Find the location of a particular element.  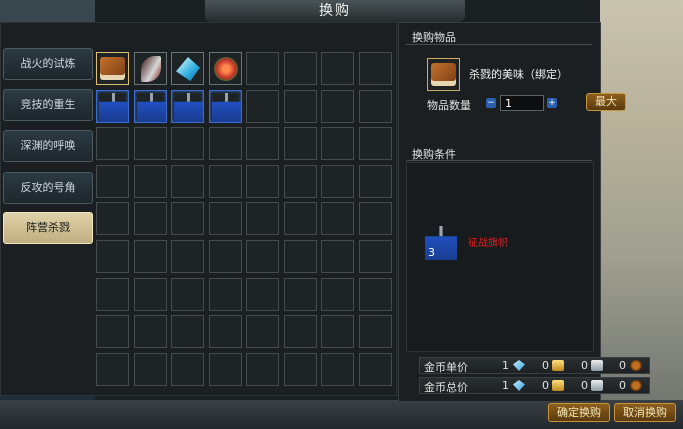

coin-icon is located at coordinates (636, 365).